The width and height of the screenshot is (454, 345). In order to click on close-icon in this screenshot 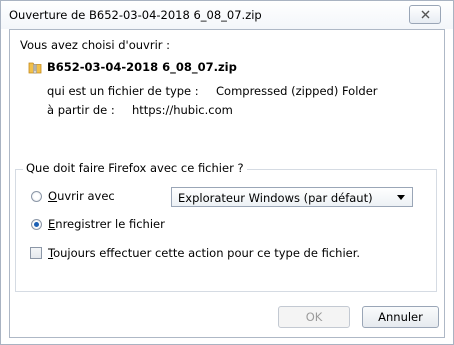, I will do `click(425, 14)`.